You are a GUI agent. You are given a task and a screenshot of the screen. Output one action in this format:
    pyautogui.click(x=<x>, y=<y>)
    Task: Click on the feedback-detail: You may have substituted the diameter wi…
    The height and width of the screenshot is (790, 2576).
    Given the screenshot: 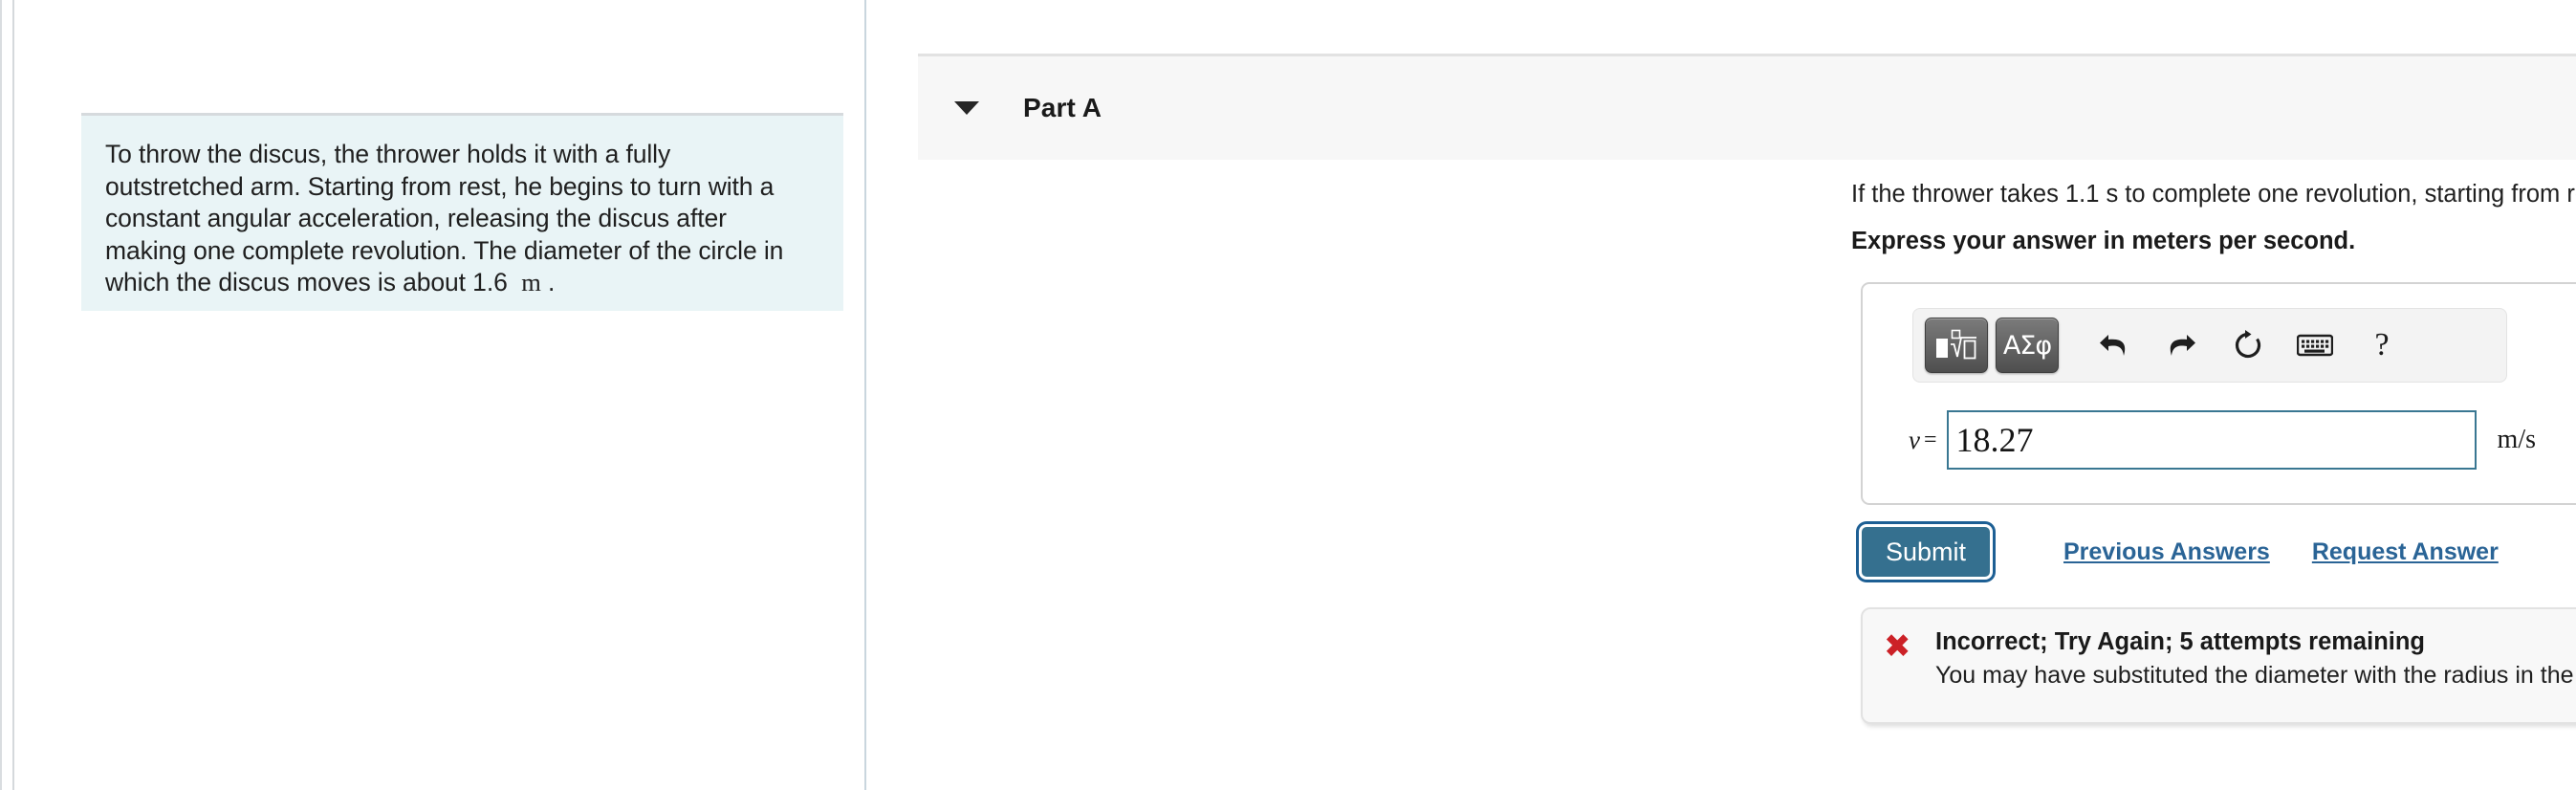 What is the action you would take?
    pyautogui.click(x=2255, y=675)
    